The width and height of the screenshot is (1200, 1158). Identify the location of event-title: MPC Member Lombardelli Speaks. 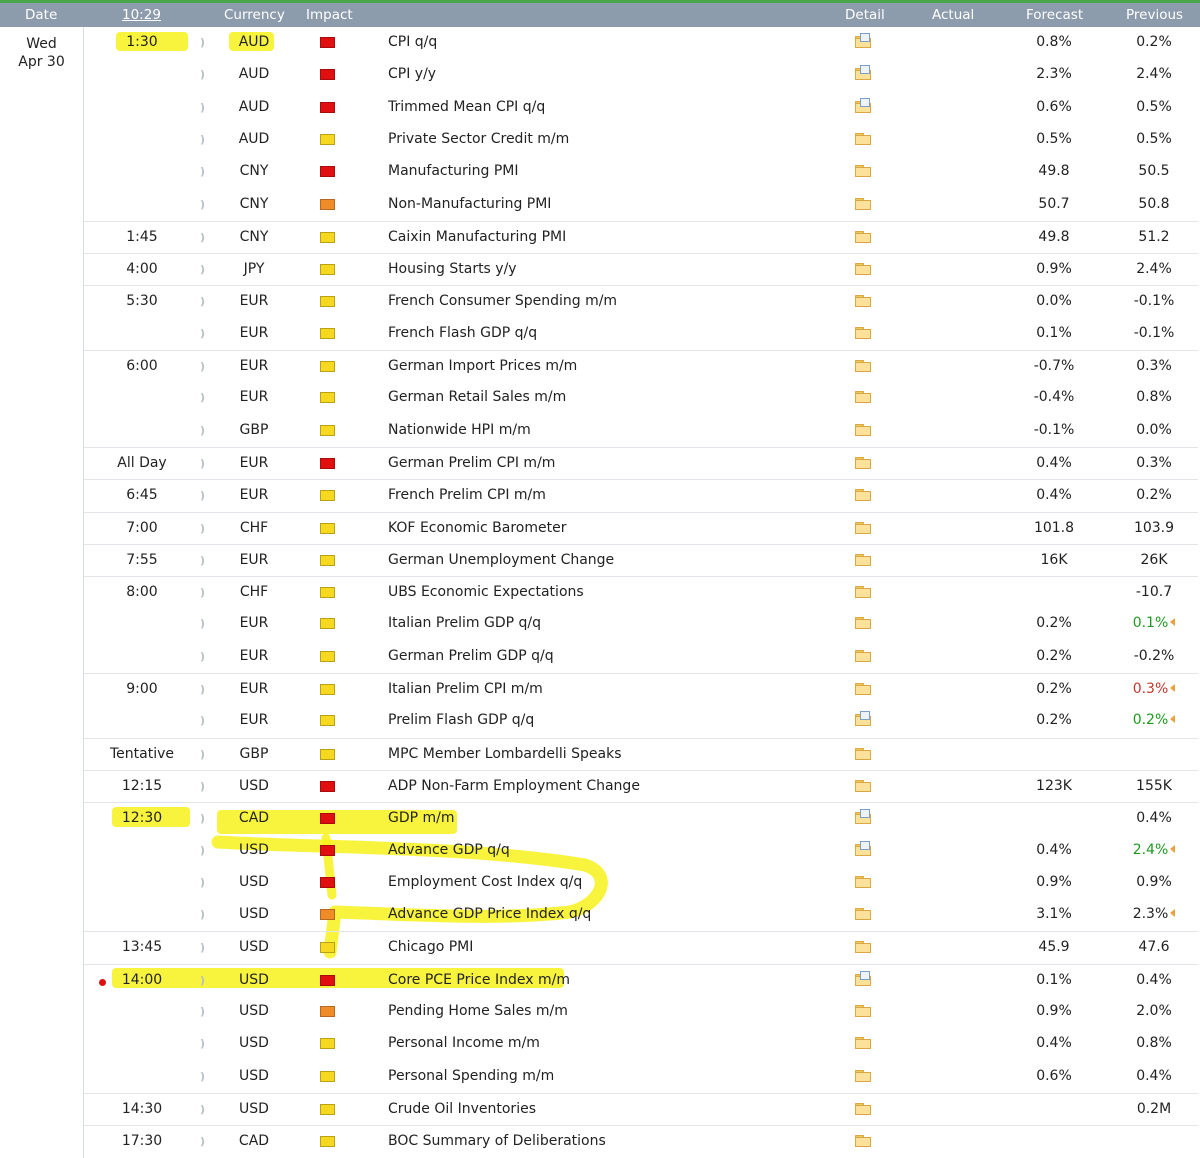
(505, 754).